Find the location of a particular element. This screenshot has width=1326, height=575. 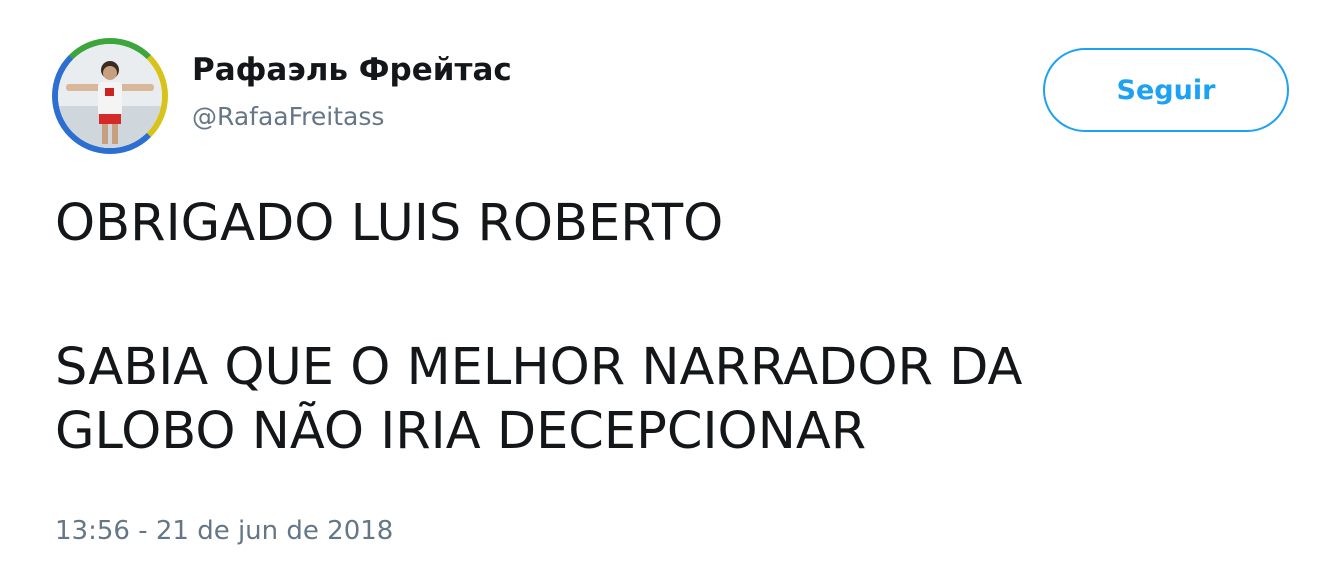

avatar-photo-icon is located at coordinates (110, 96).